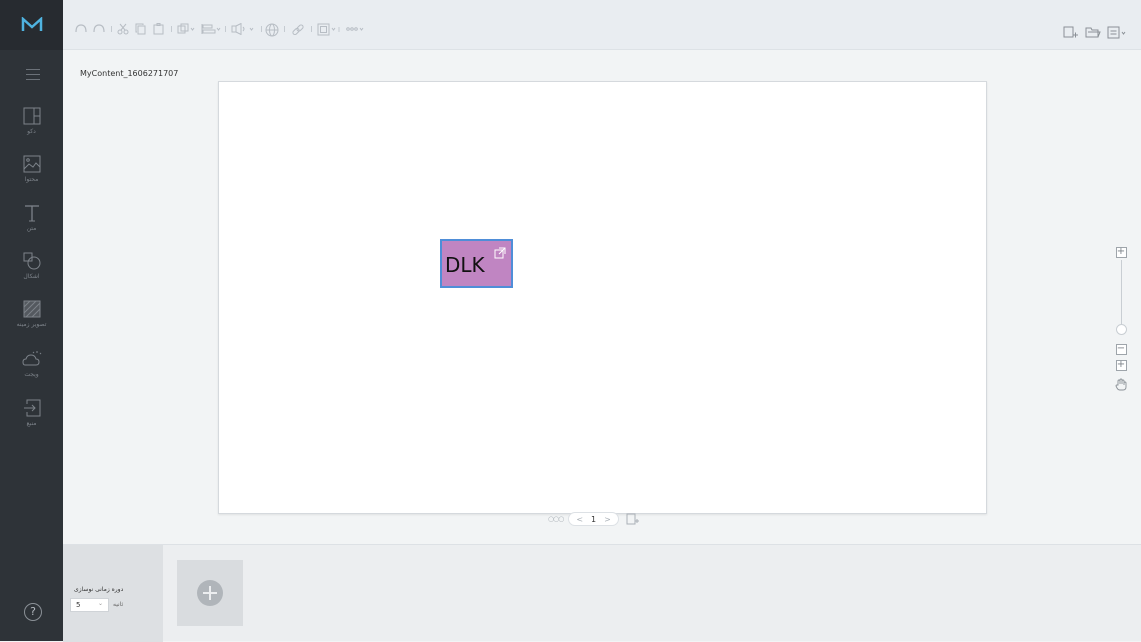  I want to click on current-page-number: 1, so click(594, 519).